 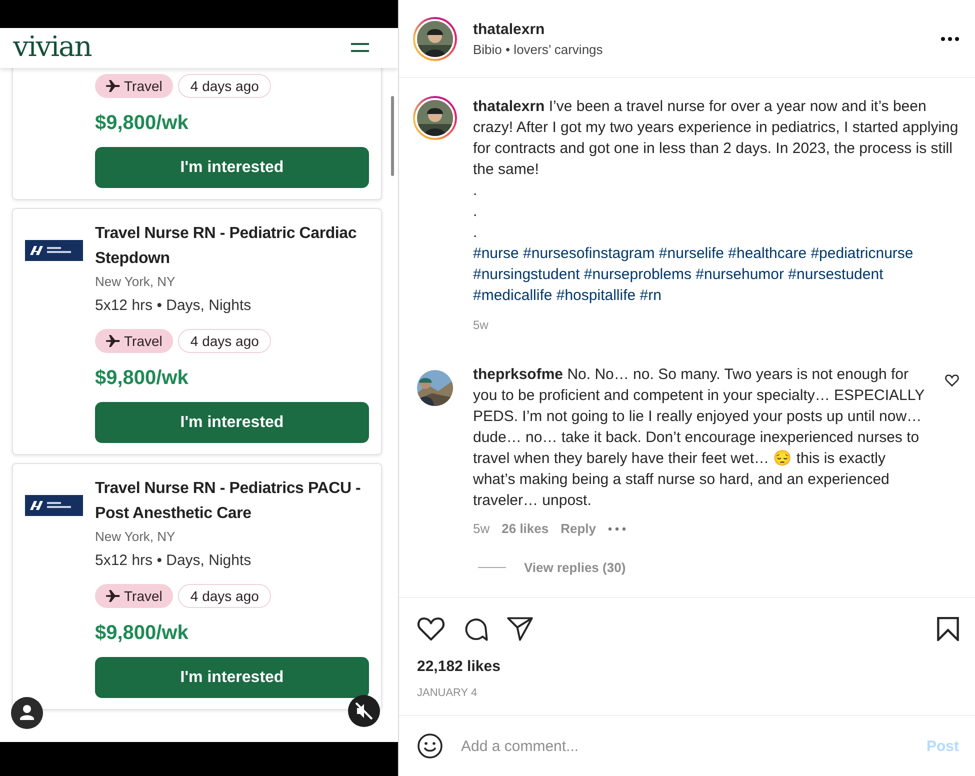 I want to click on more-icon, so click(x=950, y=38).